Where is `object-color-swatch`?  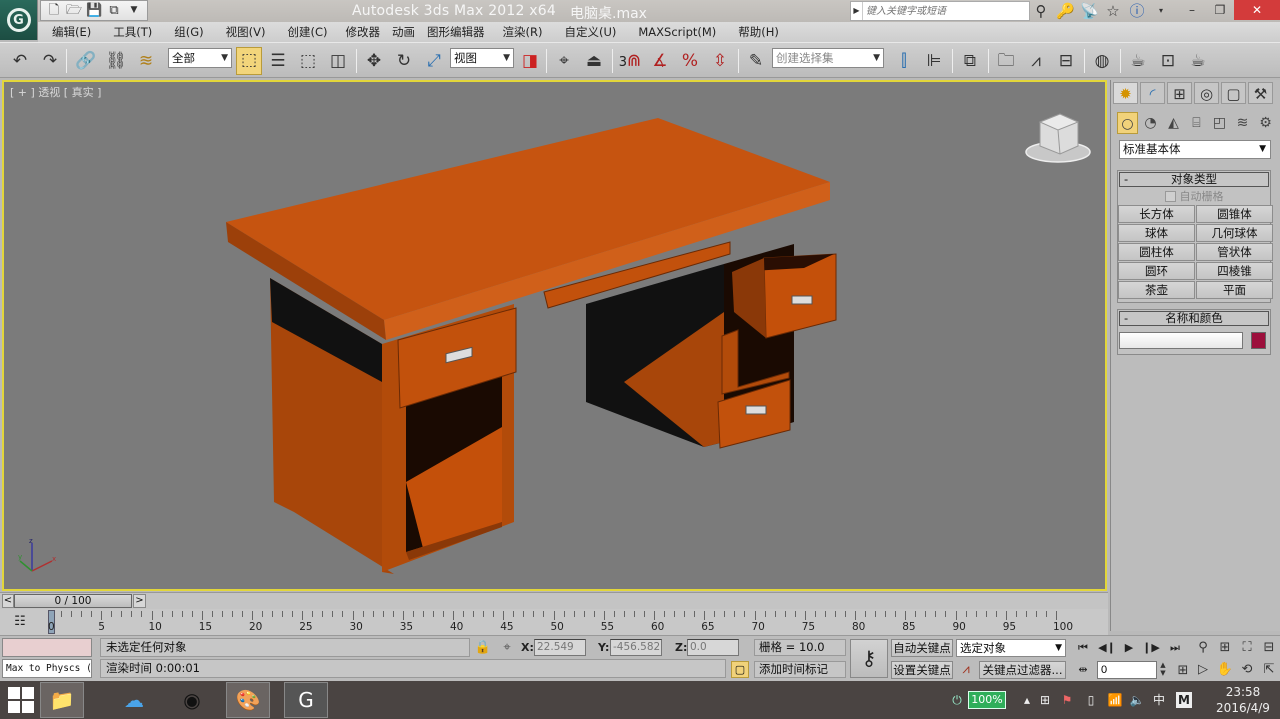
object-color-swatch is located at coordinates (1258, 340).